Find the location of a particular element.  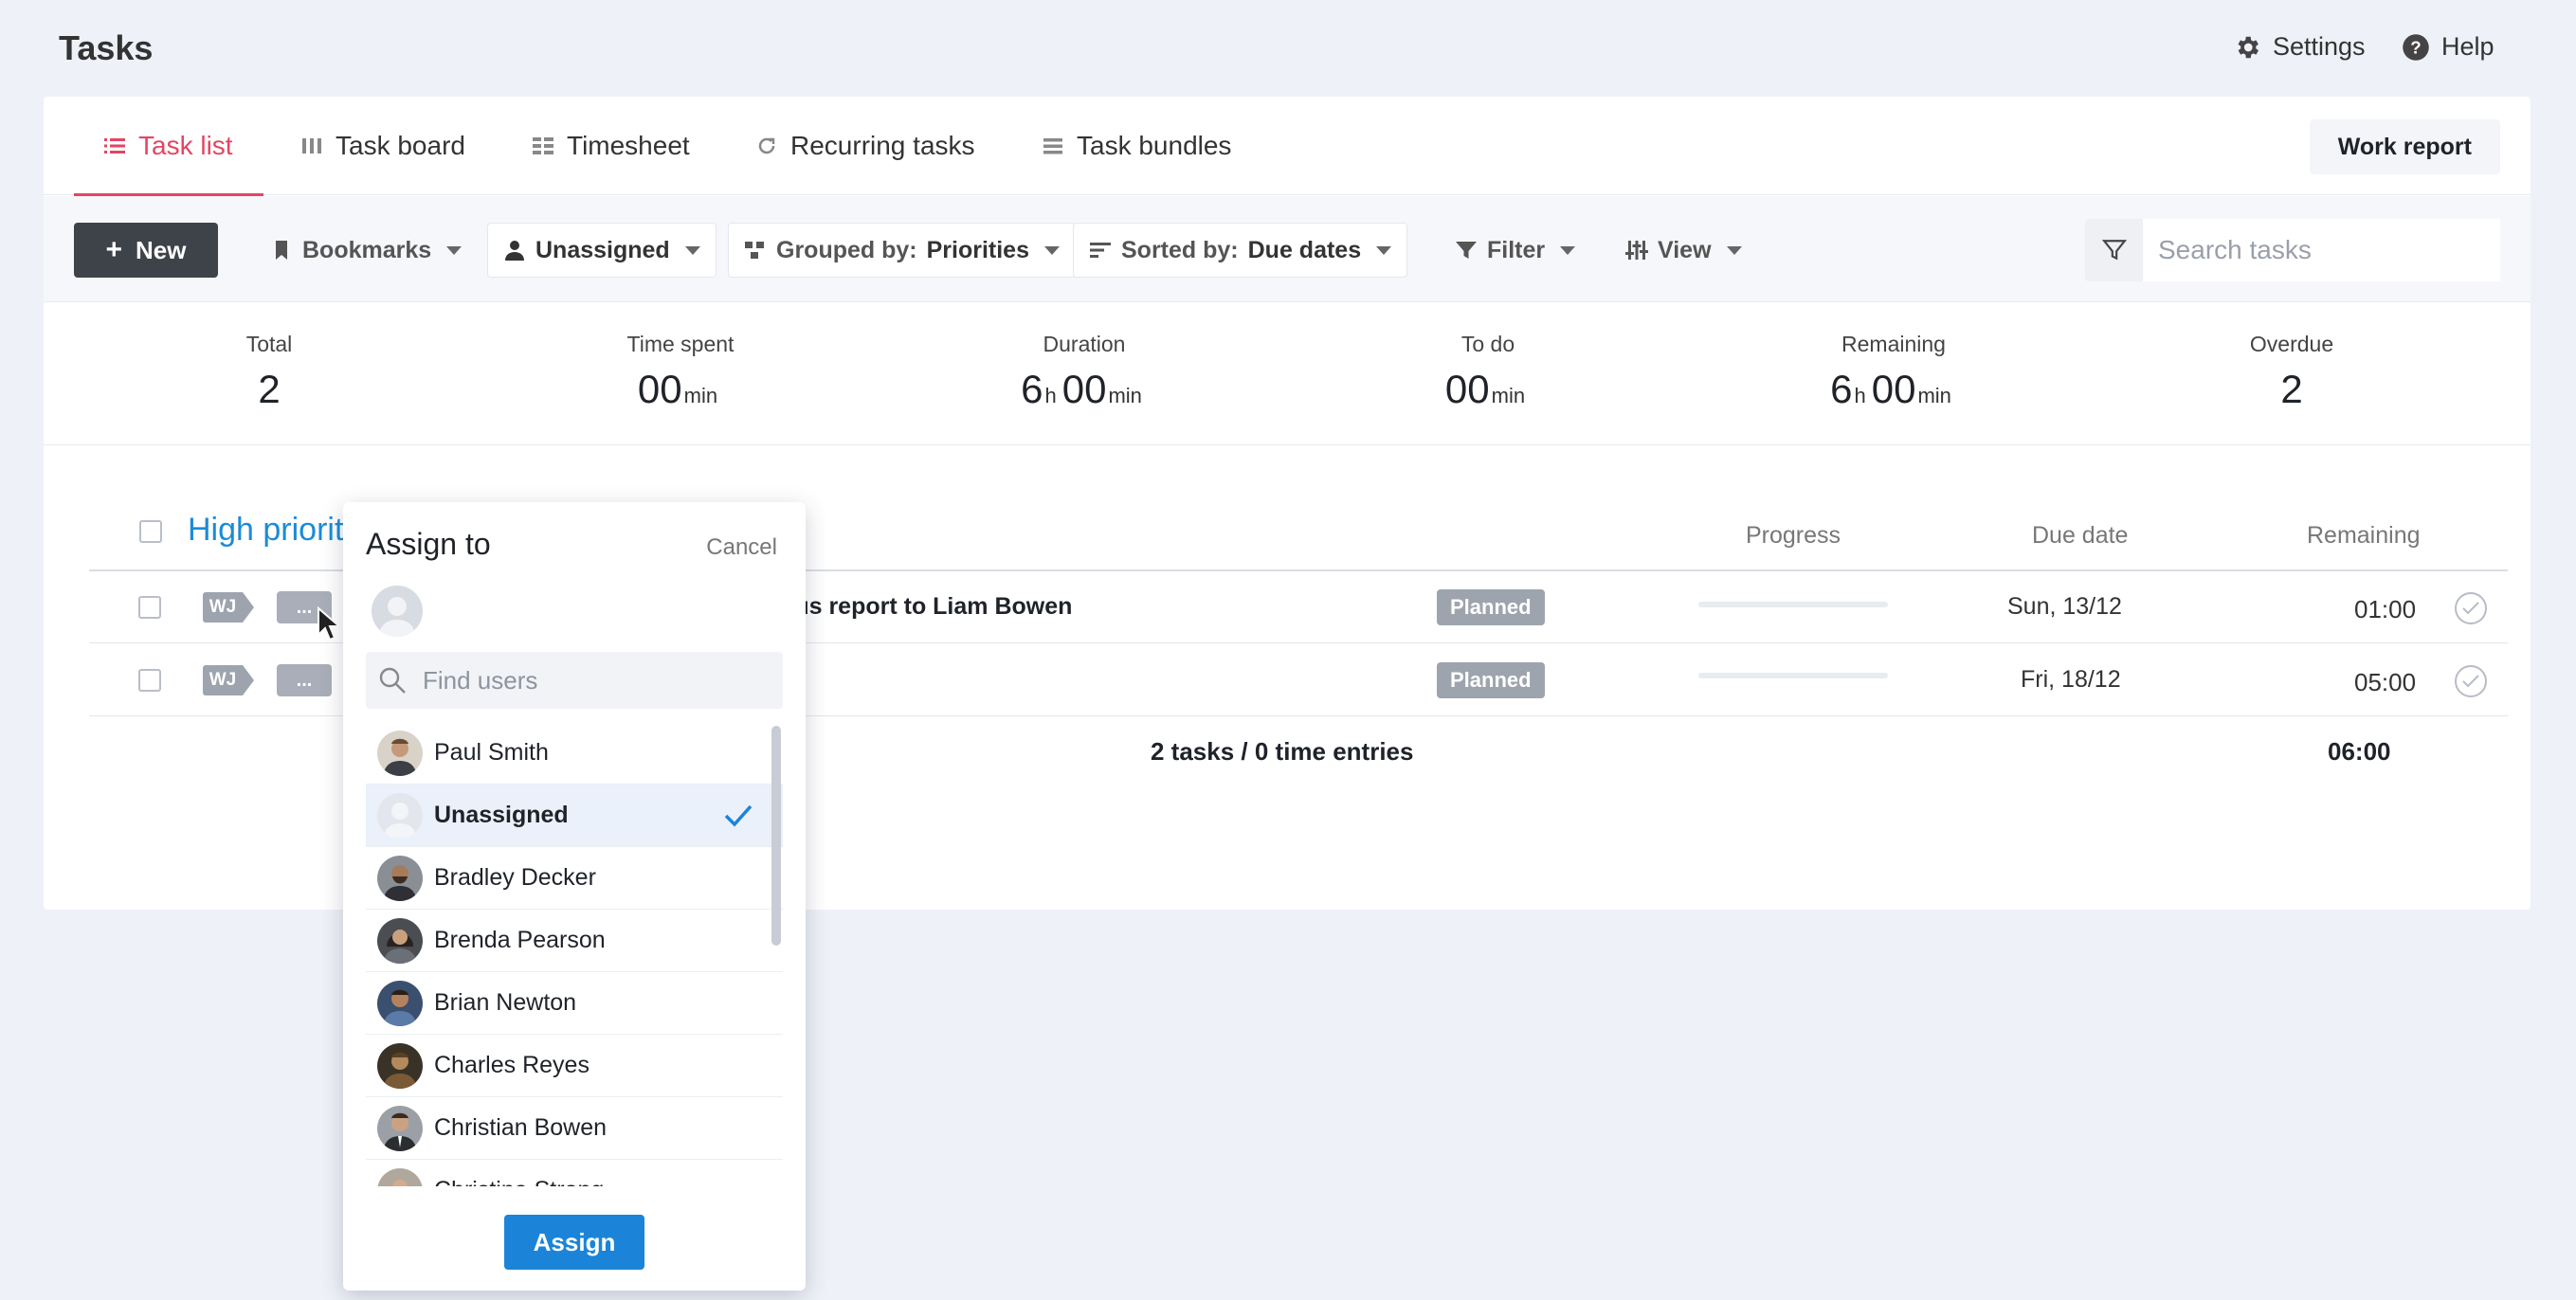

due-date: Fri, 18/12 is located at coordinates (2071, 680).